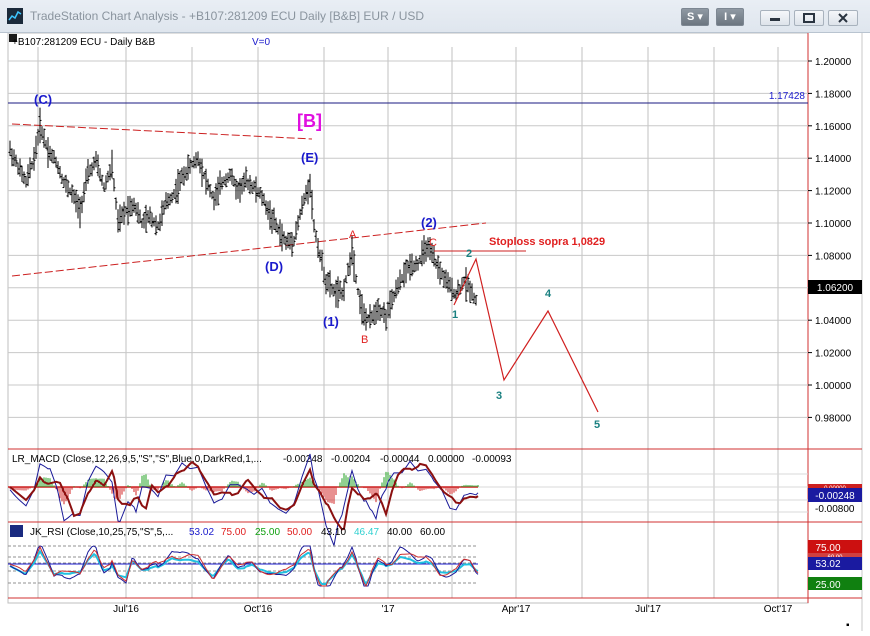  Describe the element at coordinates (43, 99) in the screenshot. I see `wave-label-c-major: (C)` at that location.